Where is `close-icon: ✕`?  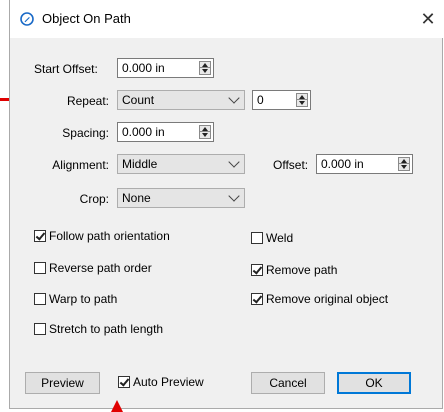
close-icon: ✕ is located at coordinates (428, 19).